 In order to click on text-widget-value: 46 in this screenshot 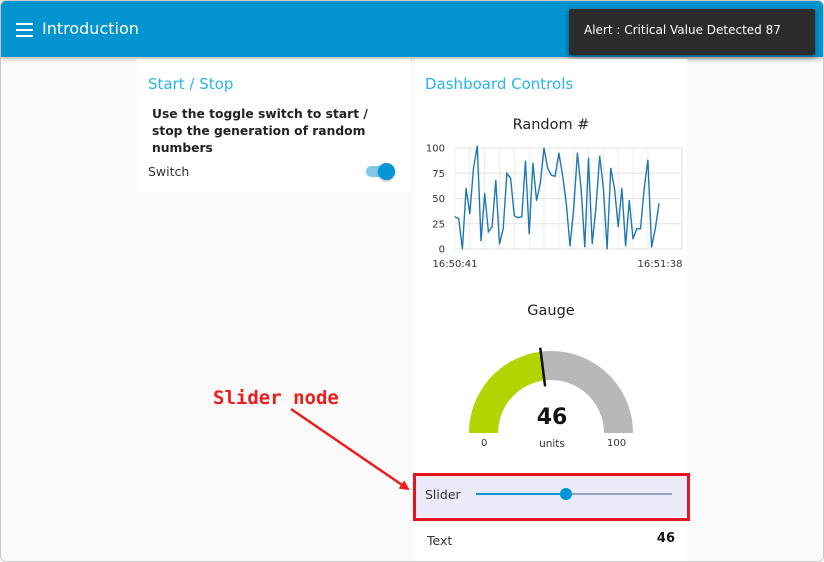, I will do `click(665, 538)`.